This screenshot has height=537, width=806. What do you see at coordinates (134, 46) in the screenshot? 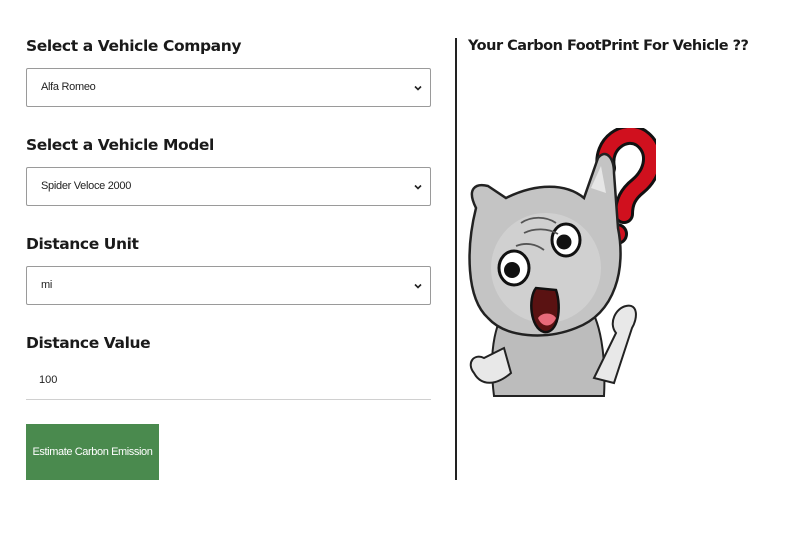
I see `company-label: Select a Vehicle Company` at bounding box center [134, 46].